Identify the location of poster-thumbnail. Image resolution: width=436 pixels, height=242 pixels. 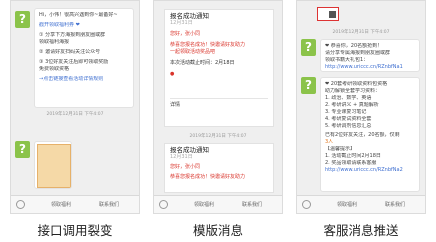
(328, 14).